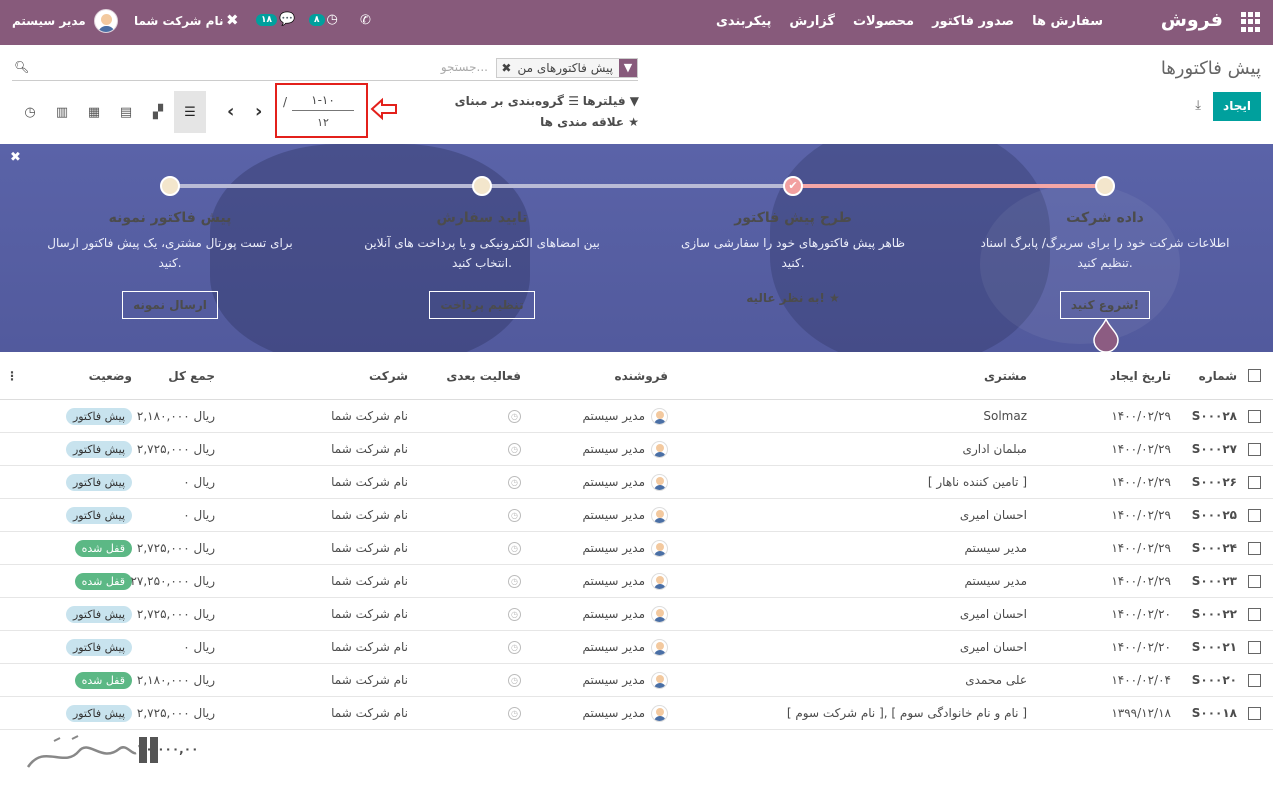 The width and height of the screenshot is (1273, 802). Describe the element at coordinates (15, 157) in the screenshot. I see `banner-close-icon: ✖` at that location.